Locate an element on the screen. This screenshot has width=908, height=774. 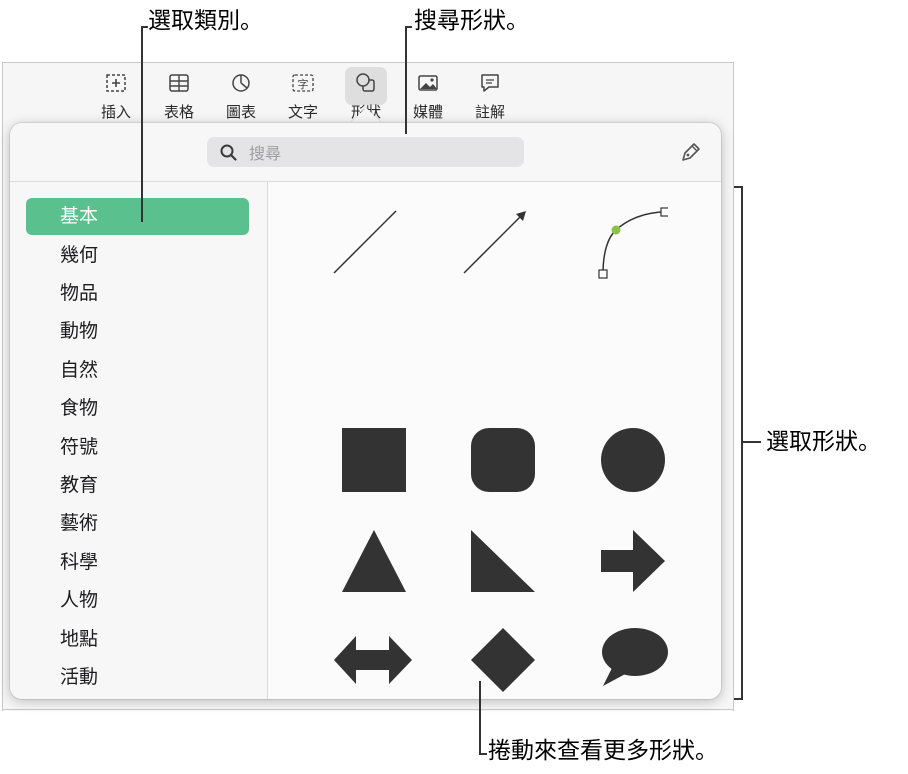
table-icon is located at coordinates (179, 83).